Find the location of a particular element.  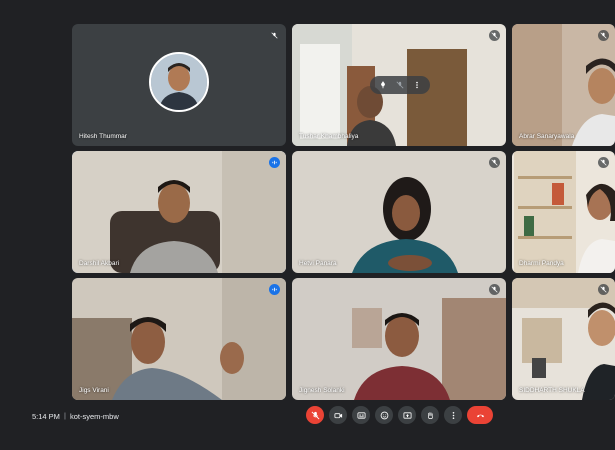

emoji-icon is located at coordinates (384, 415).